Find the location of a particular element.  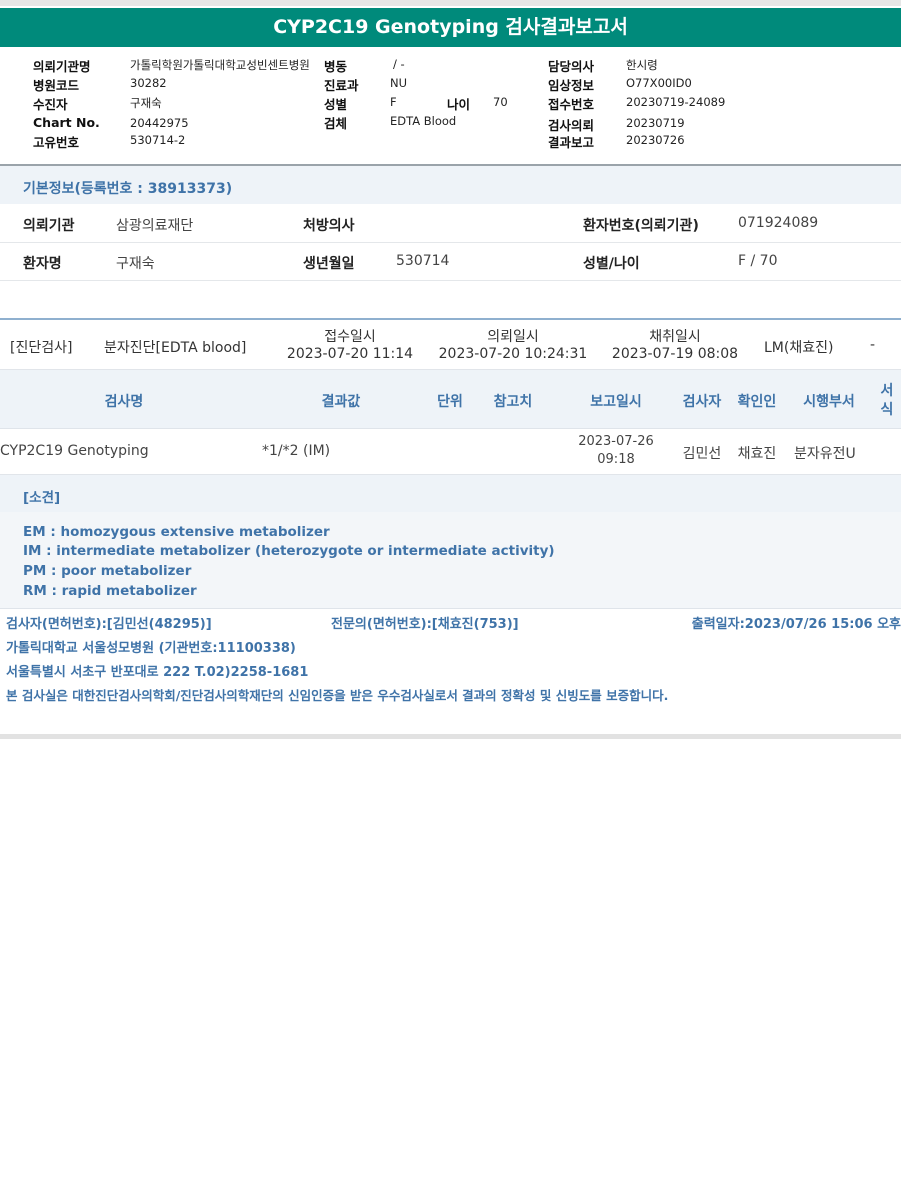

requesting-institution-value: 가톨릭학원가톨릭대학교성빈센트병원 is located at coordinates (220, 65).